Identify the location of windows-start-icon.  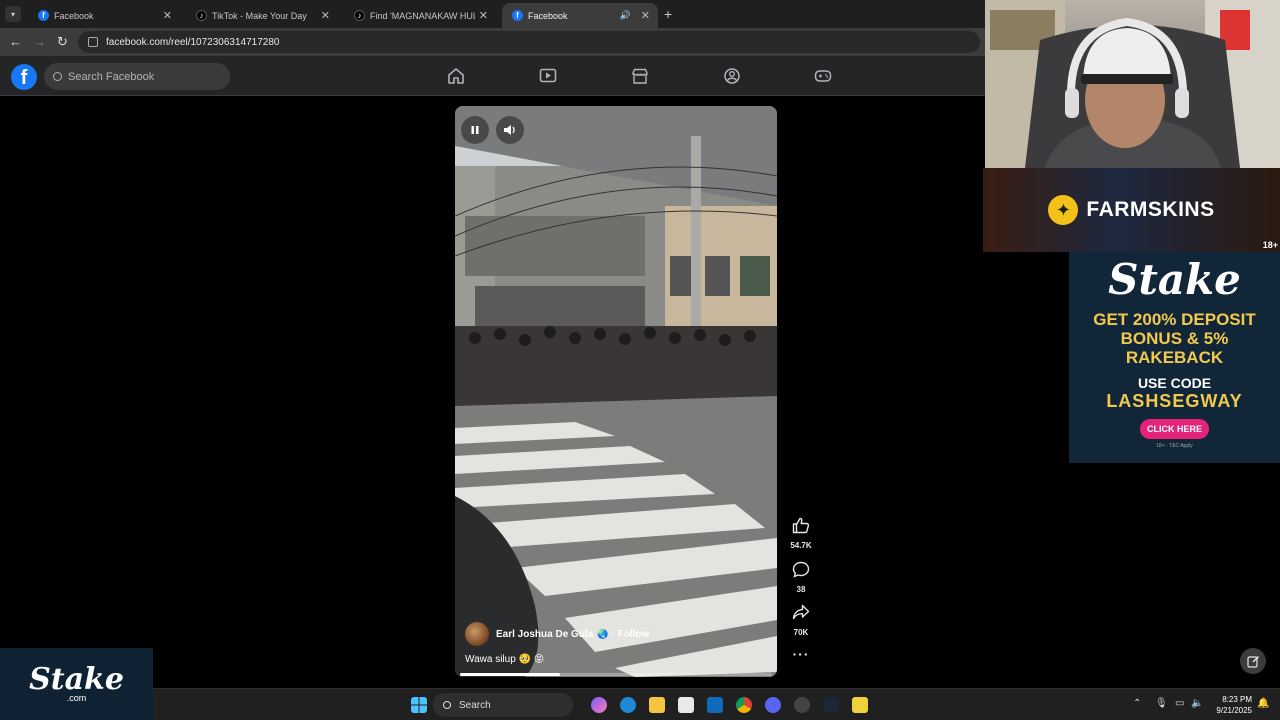
(419, 705).